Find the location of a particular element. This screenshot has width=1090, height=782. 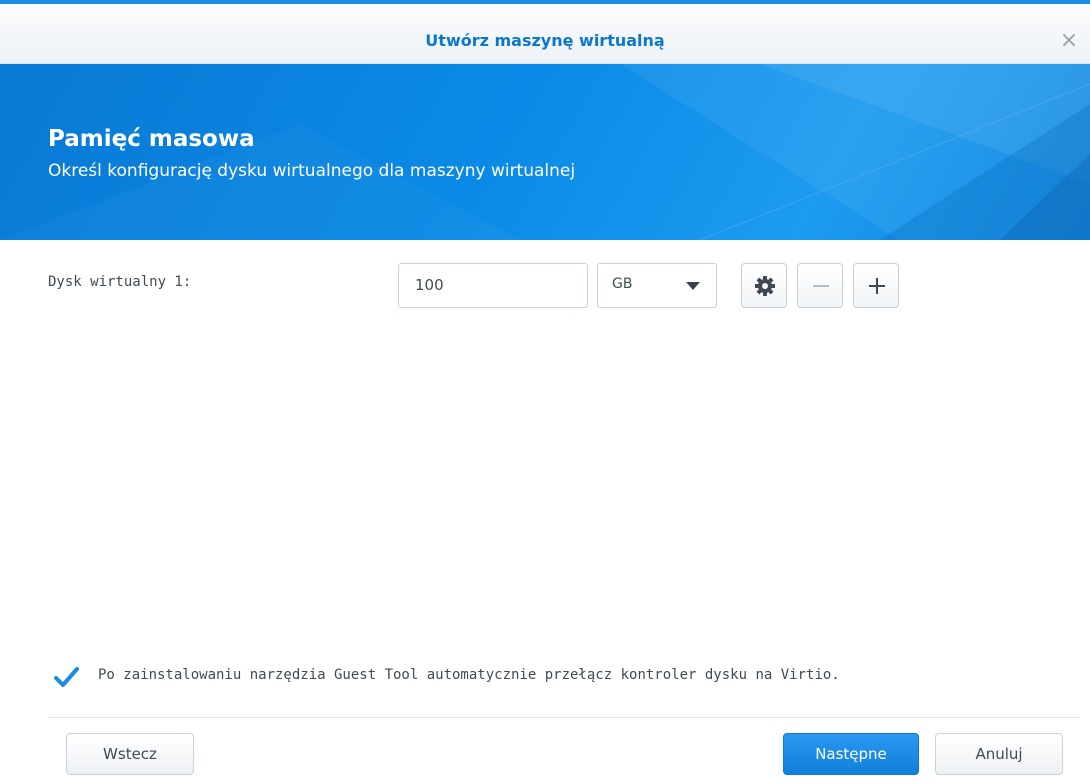

chevron-down-icon is located at coordinates (693, 286).